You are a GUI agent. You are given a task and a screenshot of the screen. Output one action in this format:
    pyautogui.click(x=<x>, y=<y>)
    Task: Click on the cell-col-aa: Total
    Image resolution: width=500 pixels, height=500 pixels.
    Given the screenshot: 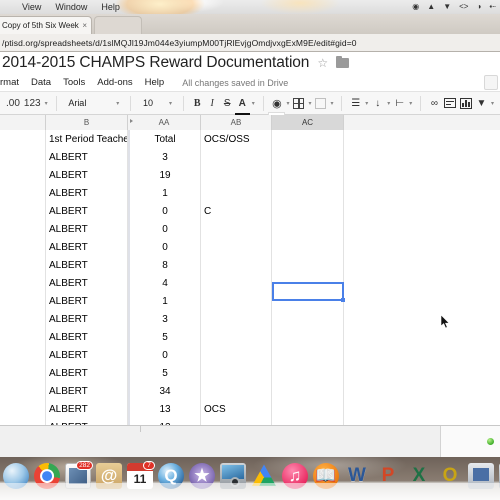 What is the action you would take?
    pyautogui.click(x=164, y=139)
    